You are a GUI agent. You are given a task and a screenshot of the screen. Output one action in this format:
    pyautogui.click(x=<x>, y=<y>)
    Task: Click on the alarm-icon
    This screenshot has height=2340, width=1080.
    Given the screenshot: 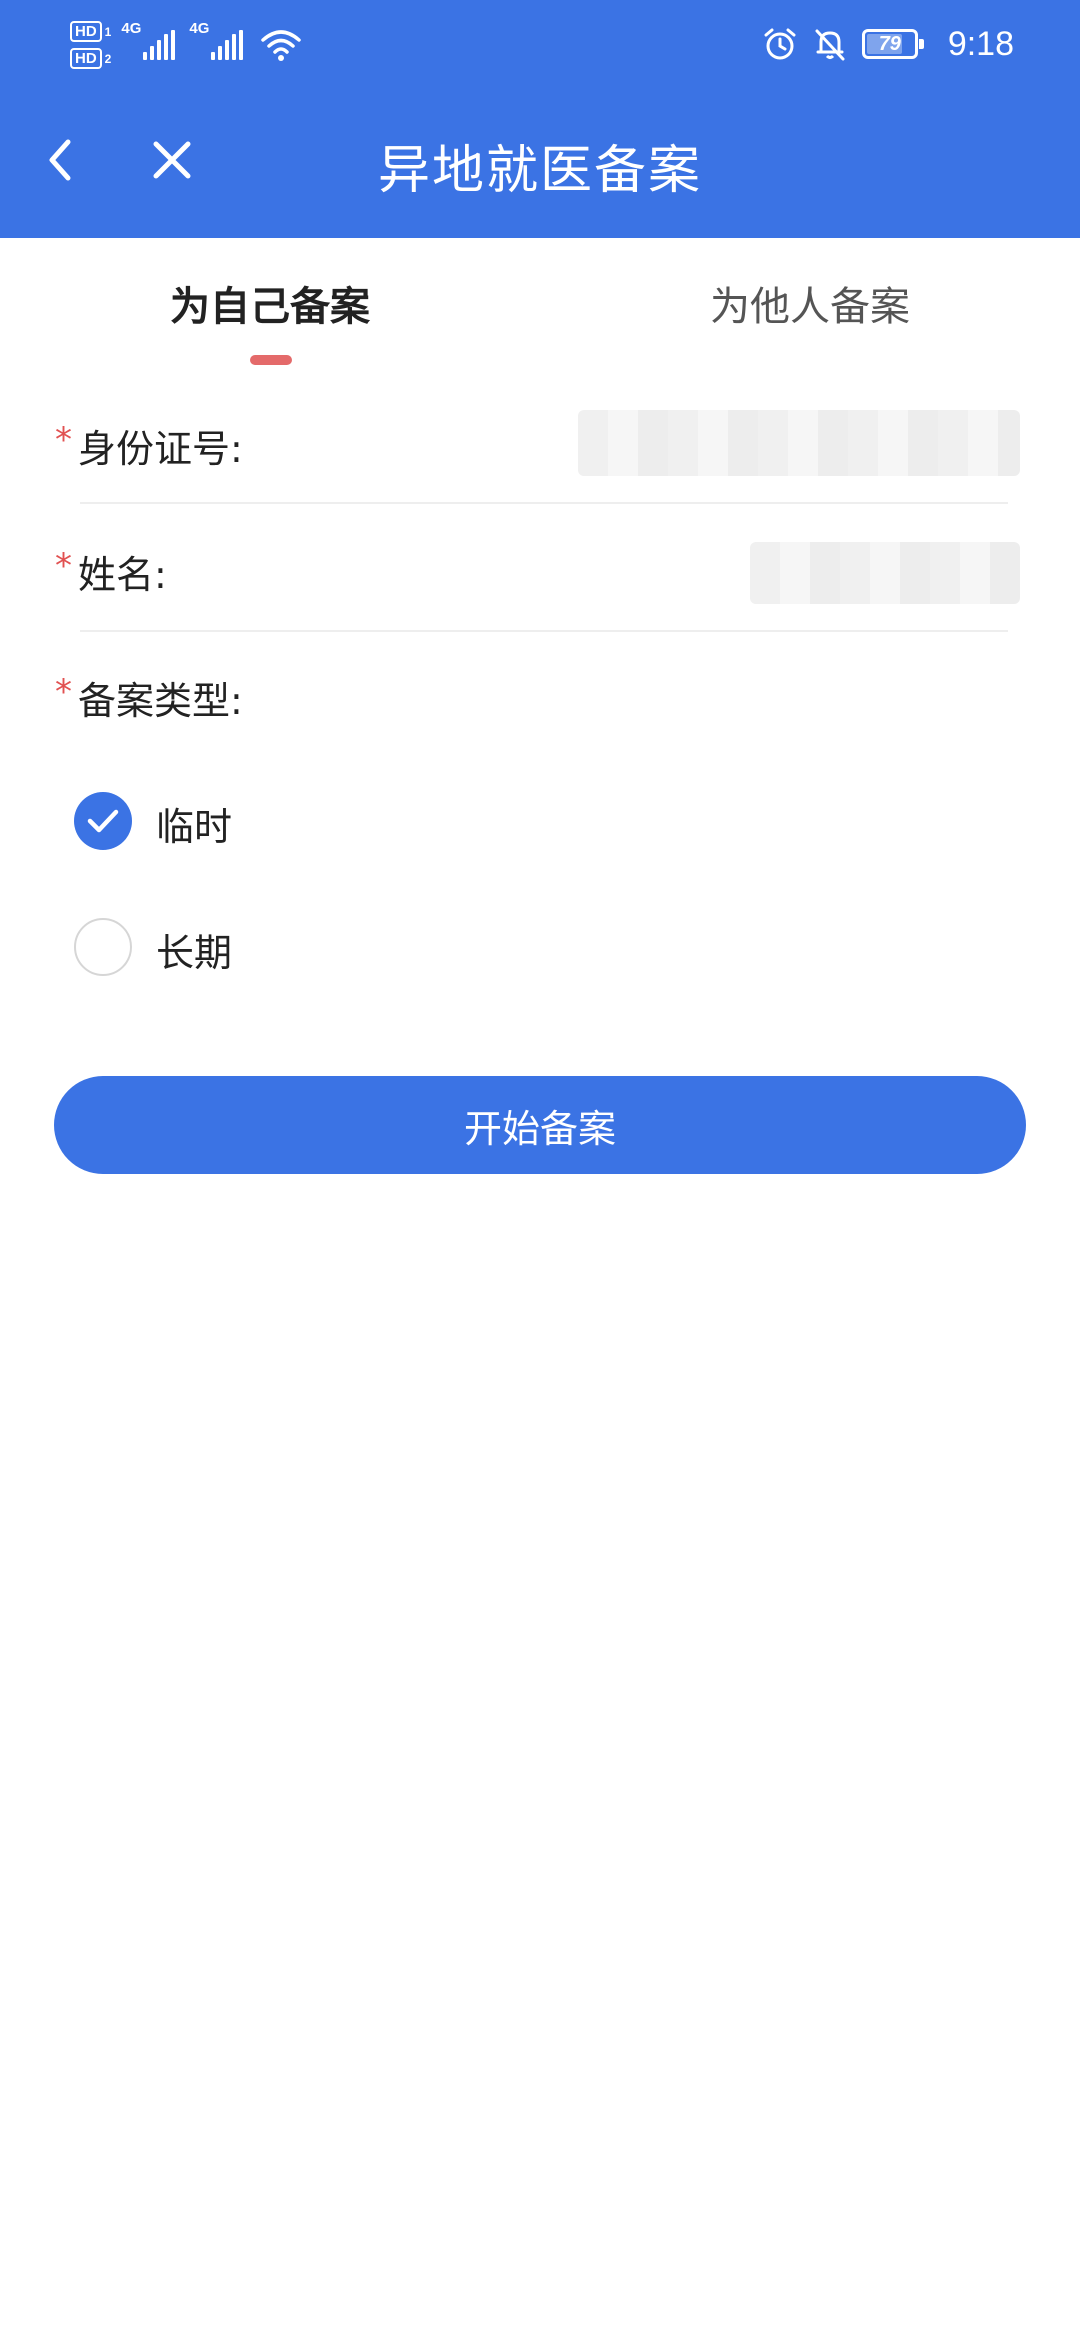 What is the action you would take?
    pyautogui.click(x=780, y=44)
    